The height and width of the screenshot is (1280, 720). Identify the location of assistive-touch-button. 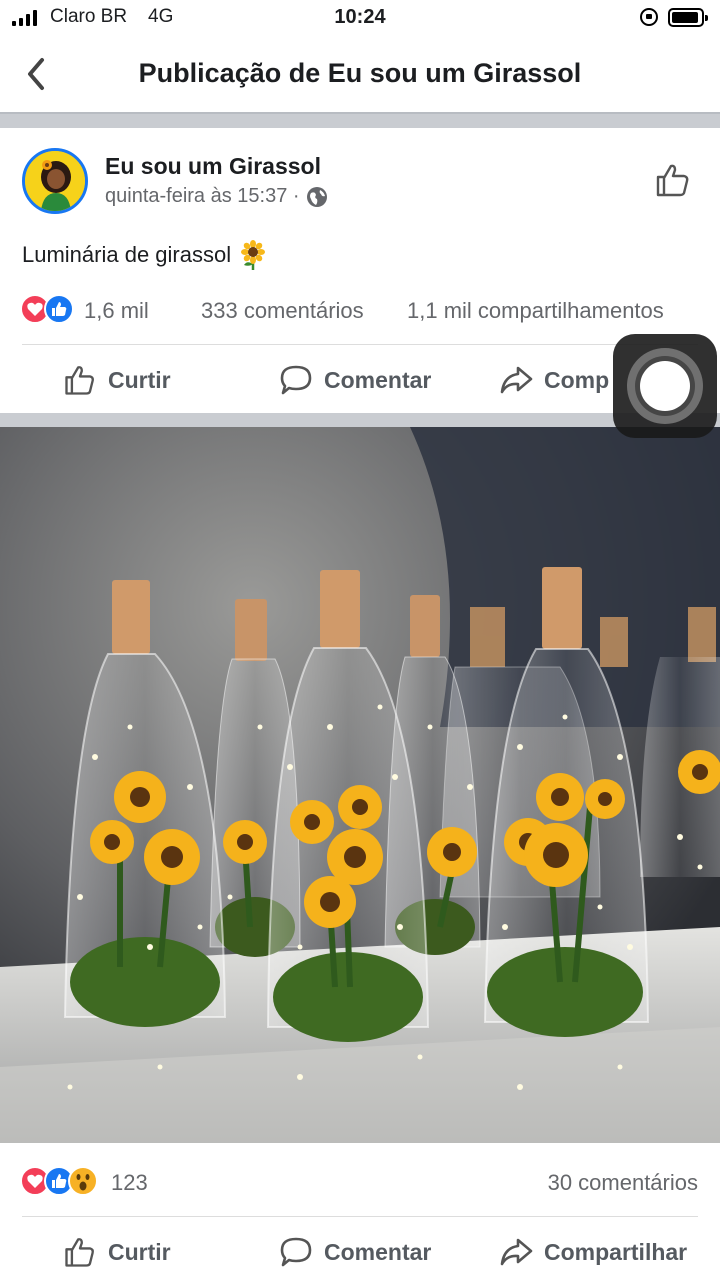
(665, 386).